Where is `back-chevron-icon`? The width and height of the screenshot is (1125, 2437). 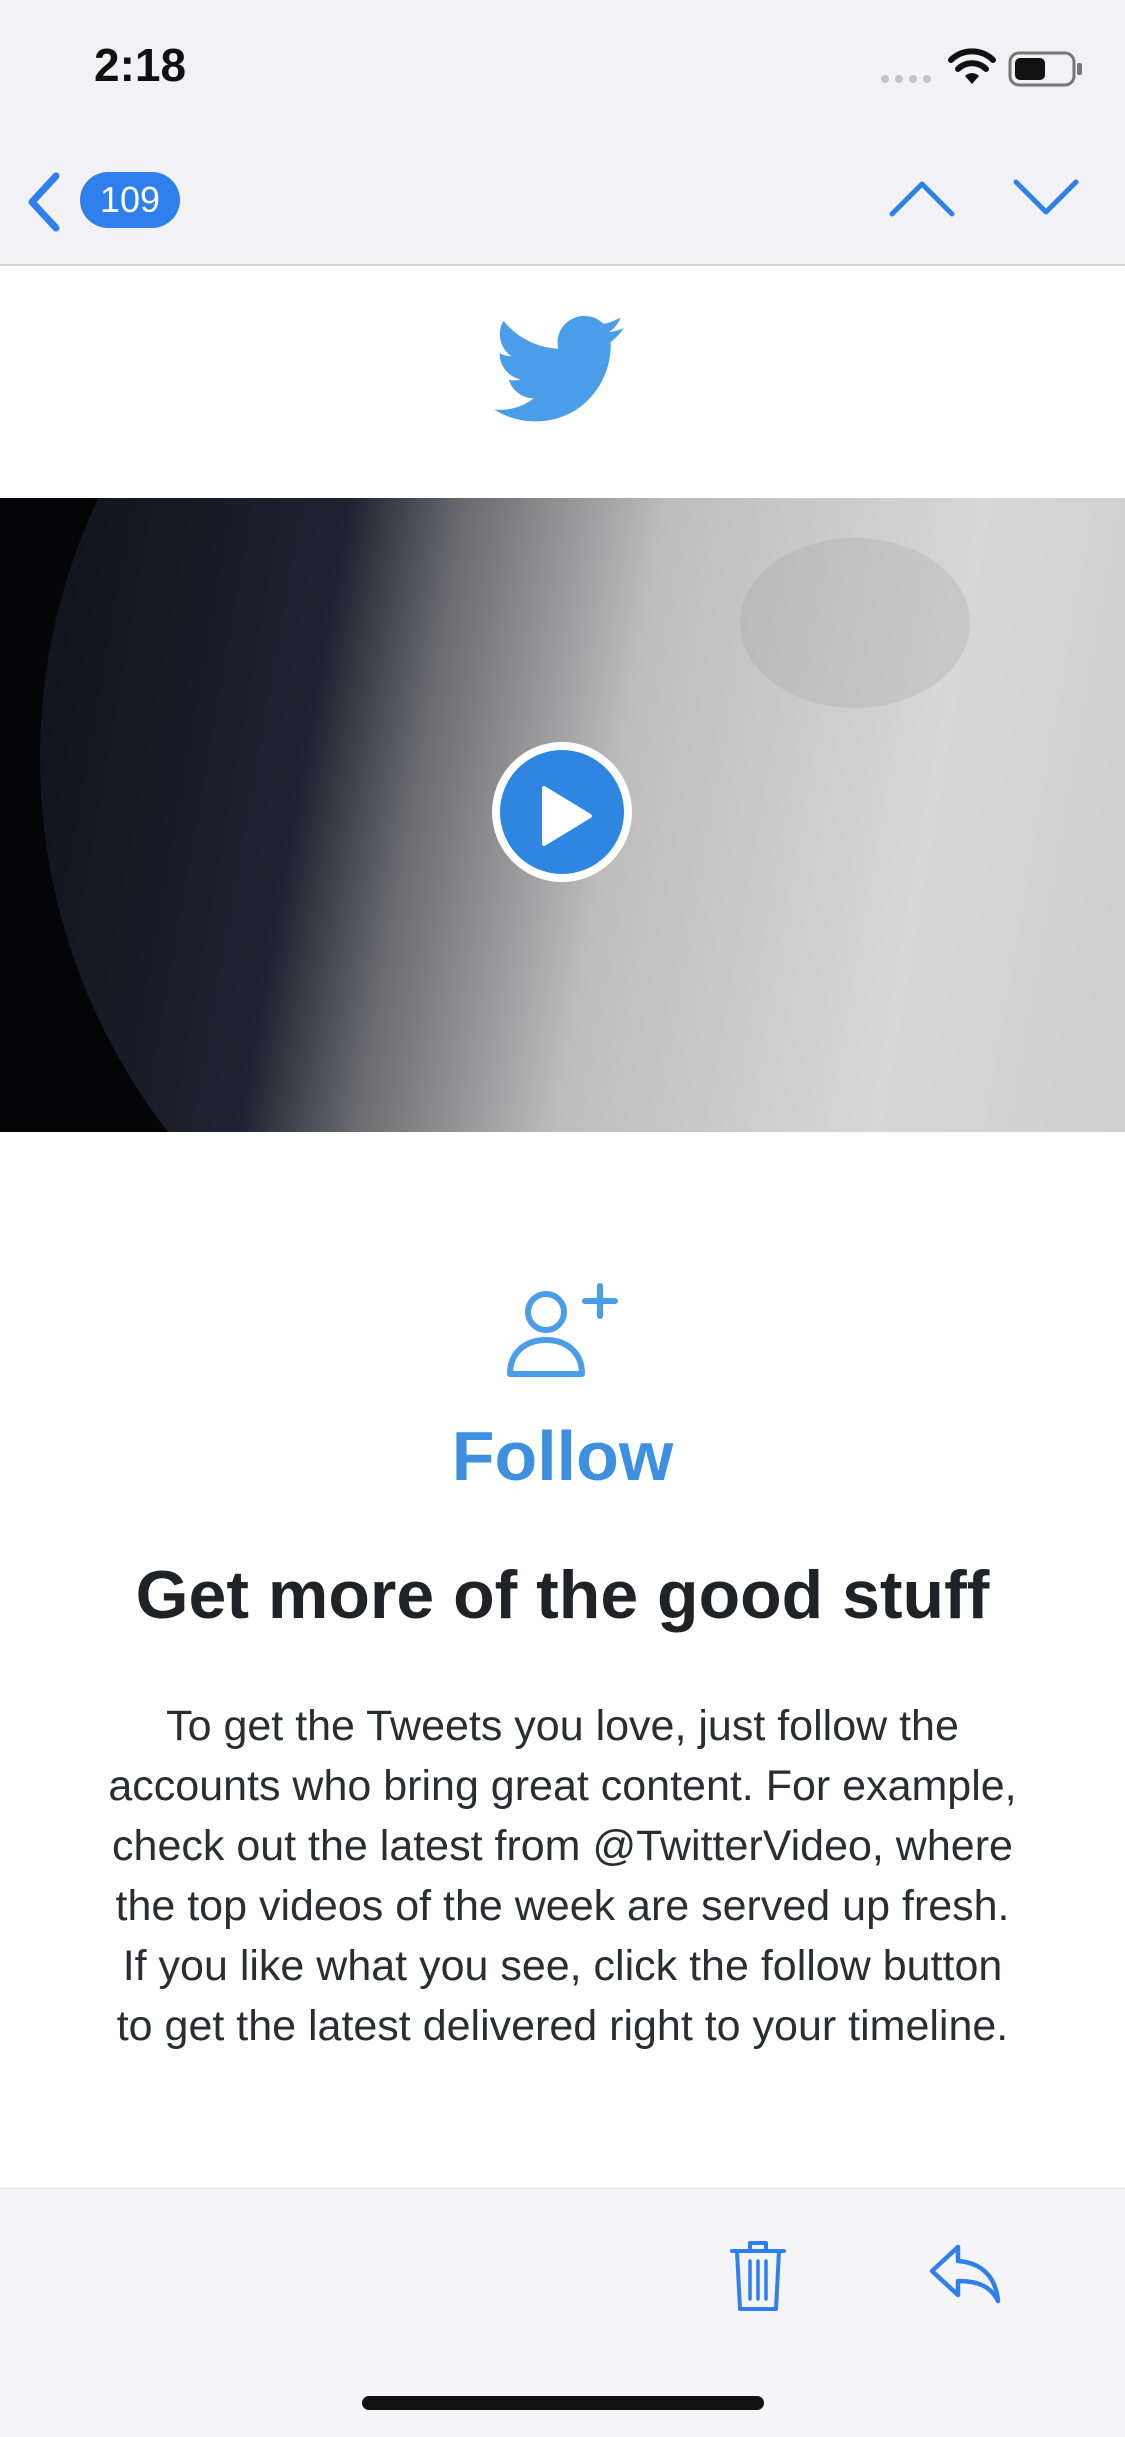
back-chevron-icon is located at coordinates (44, 202).